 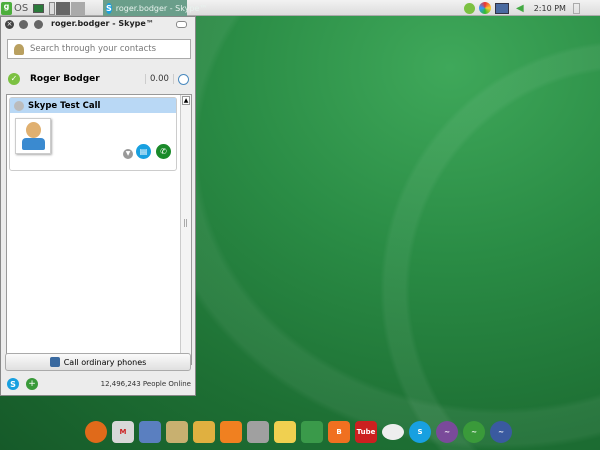 I want to click on contact-status-icon, so click(x=19, y=105).